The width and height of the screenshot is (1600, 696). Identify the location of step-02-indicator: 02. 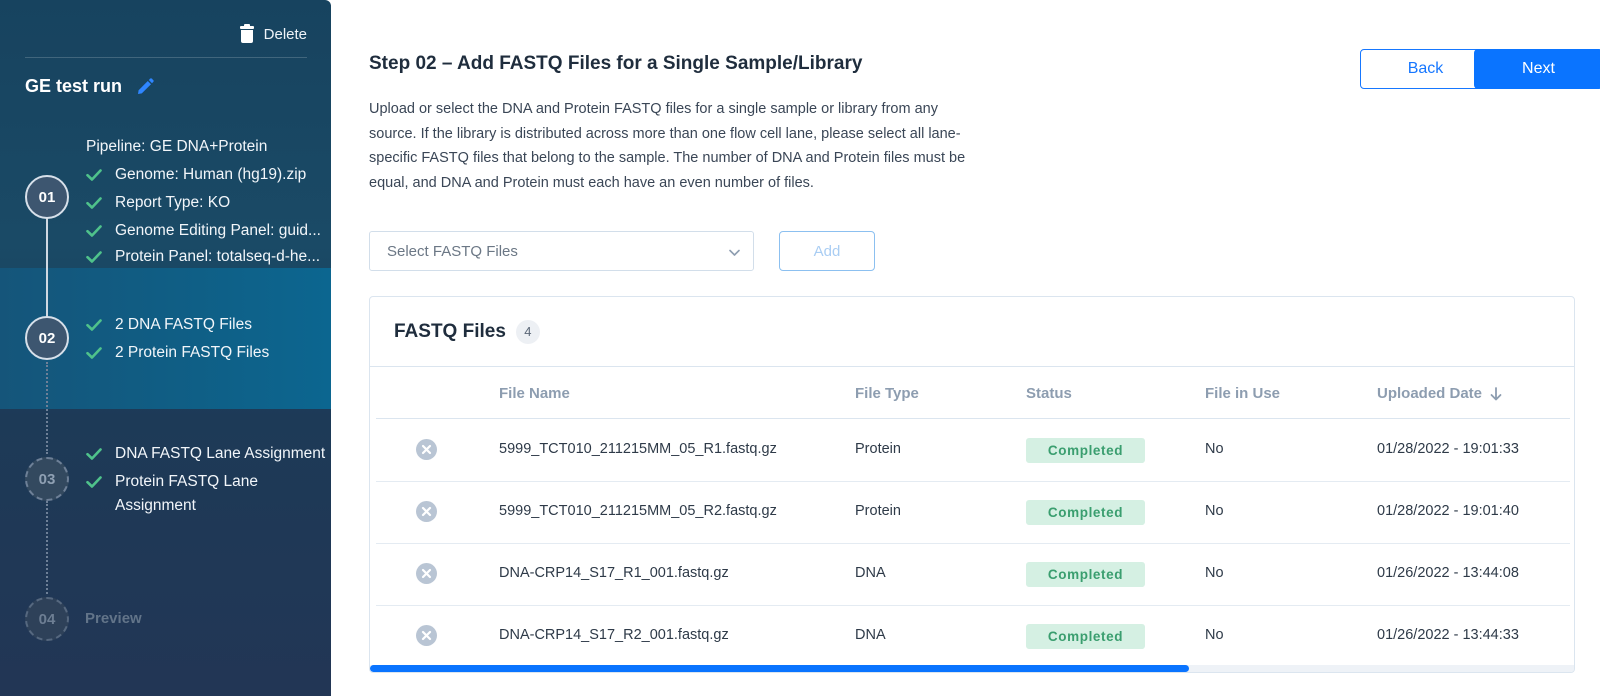
(47, 338).